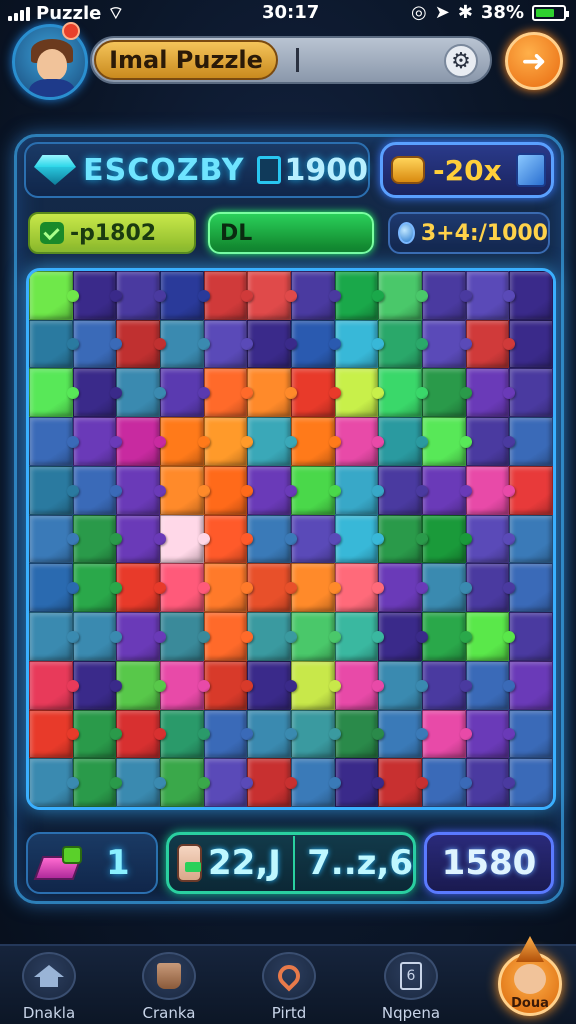 This screenshot has width=576, height=1024. I want to click on nav-item-map: Pirtd, so click(289, 988).